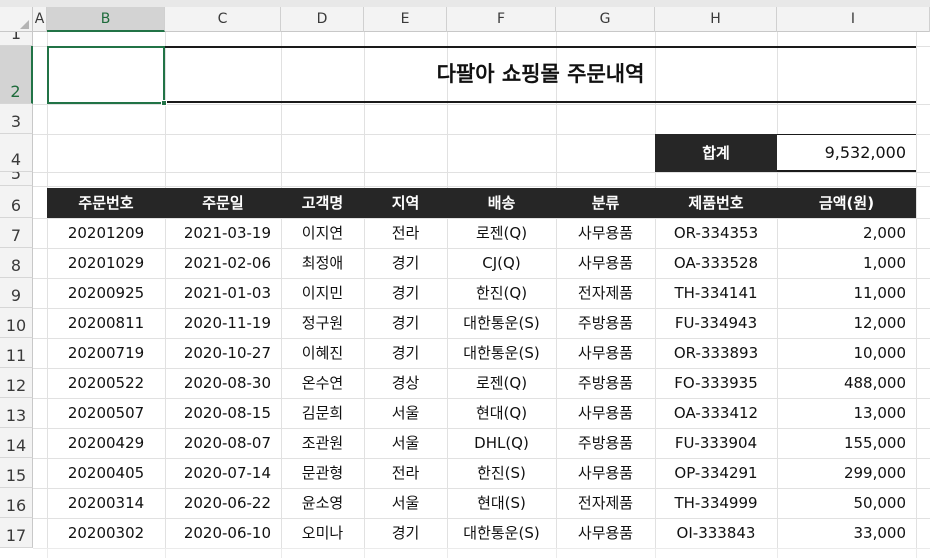  I want to click on table-cell: 20200522, so click(106, 383).